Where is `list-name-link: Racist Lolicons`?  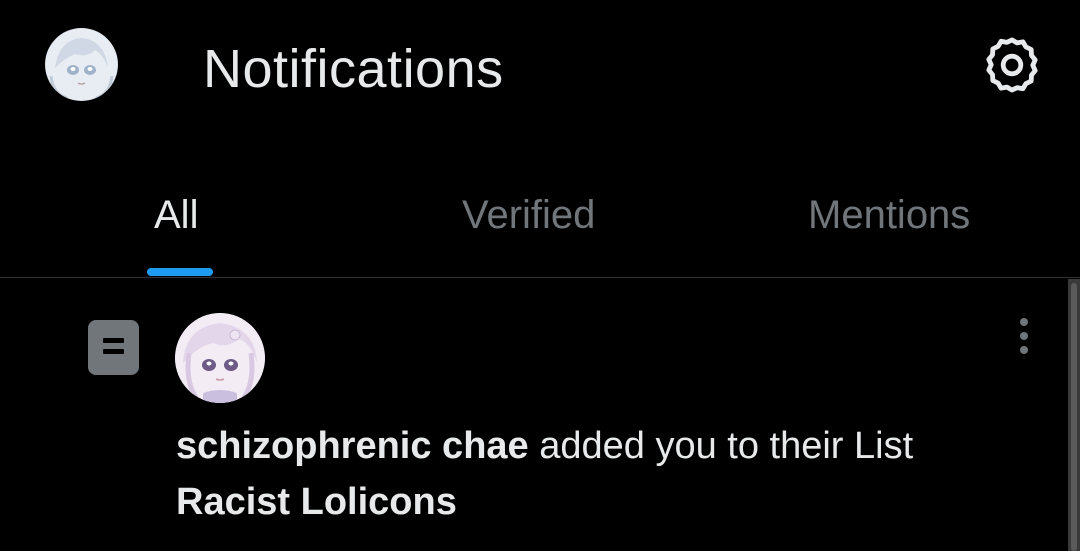
list-name-link: Racist Lolicons is located at coordinates (611, 502).